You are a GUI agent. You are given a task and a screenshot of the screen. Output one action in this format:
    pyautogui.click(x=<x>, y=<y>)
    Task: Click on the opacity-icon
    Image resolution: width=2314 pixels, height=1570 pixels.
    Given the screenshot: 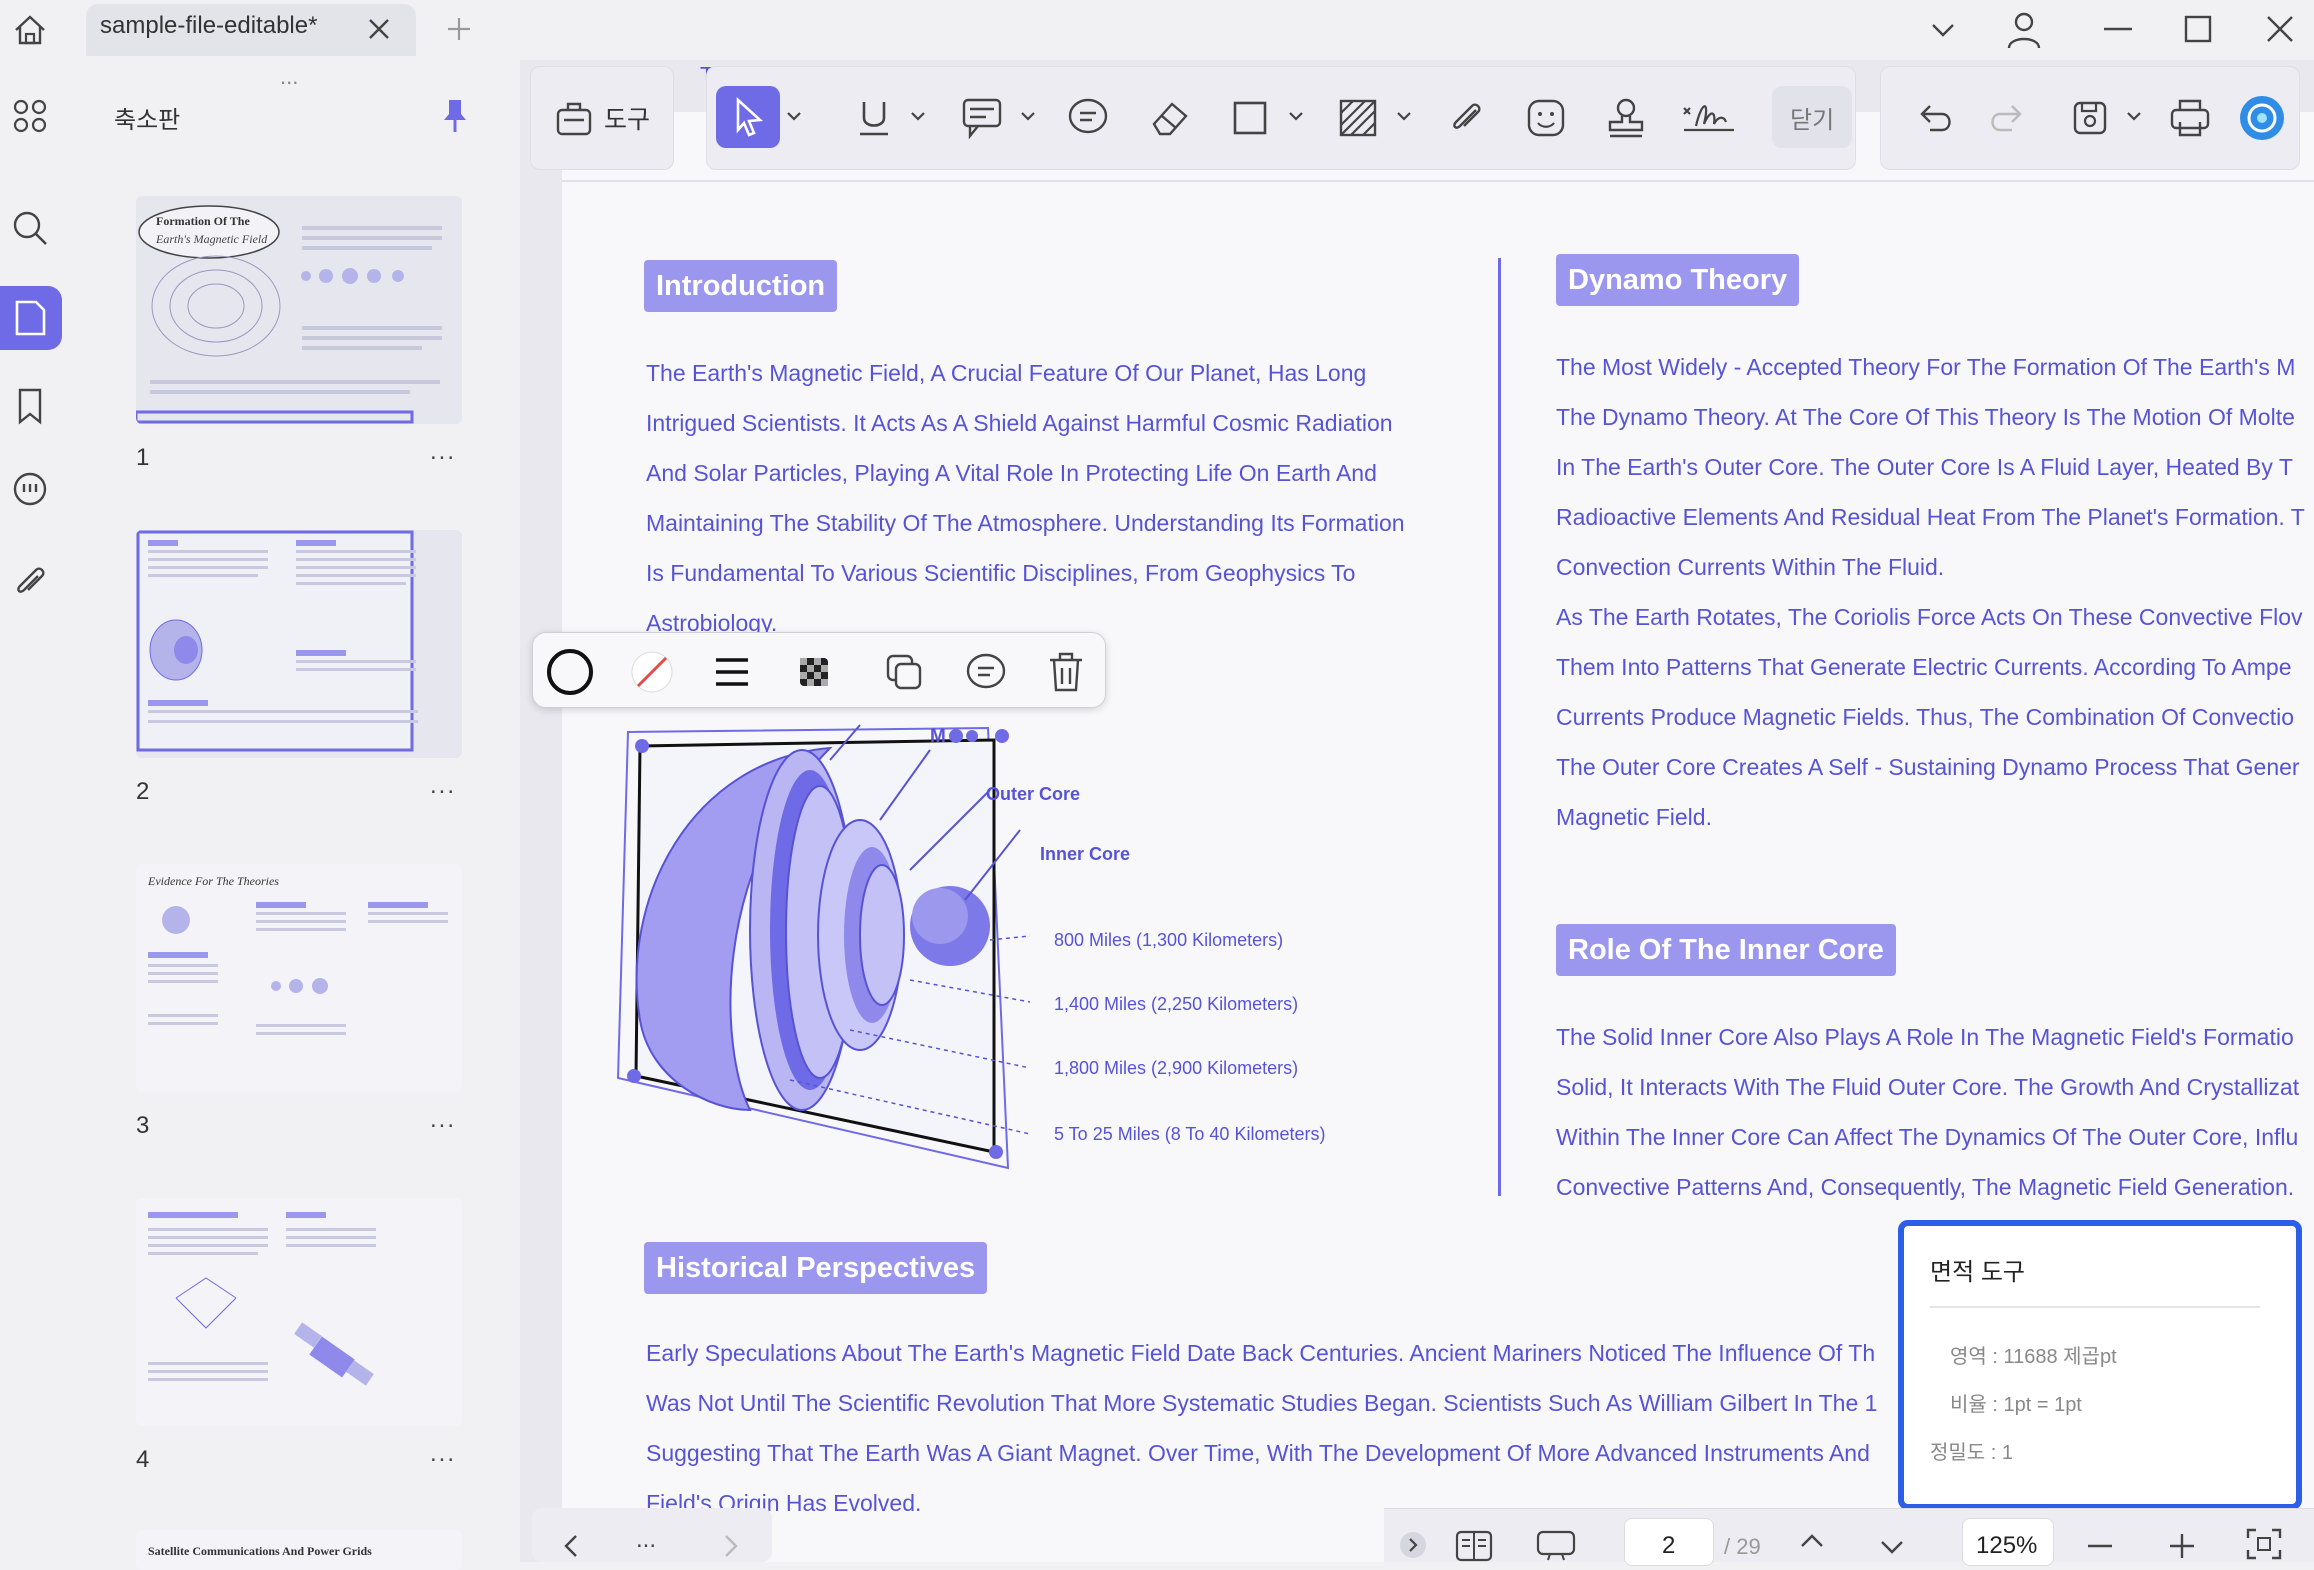 What is the action you would take?
    pyautogui.click(x=814, y=672)
    